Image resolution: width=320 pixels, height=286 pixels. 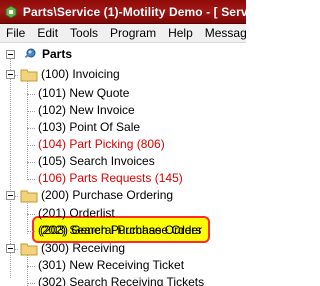 I want to click on tree-node-new-invoice: (102) New Invoice, so click(x=86, y=110).